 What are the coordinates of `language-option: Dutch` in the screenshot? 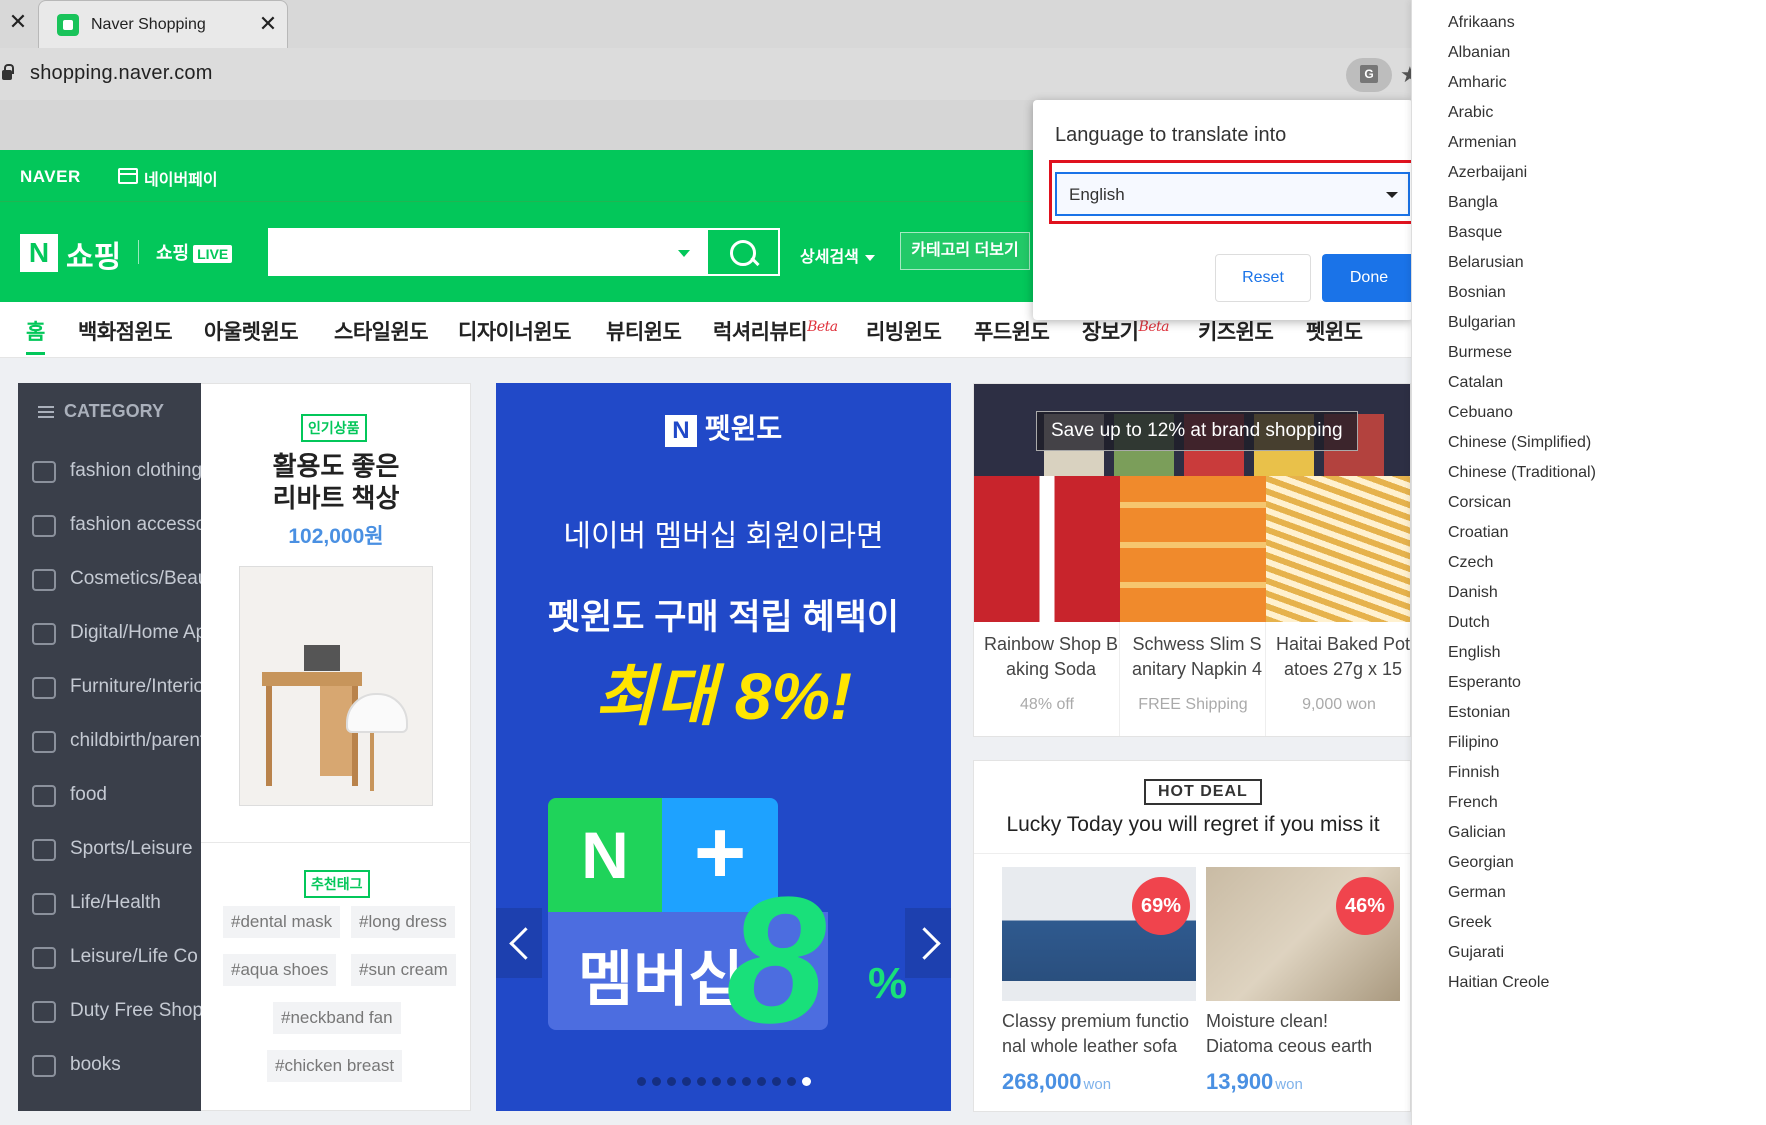 It's located at (1469, 623).